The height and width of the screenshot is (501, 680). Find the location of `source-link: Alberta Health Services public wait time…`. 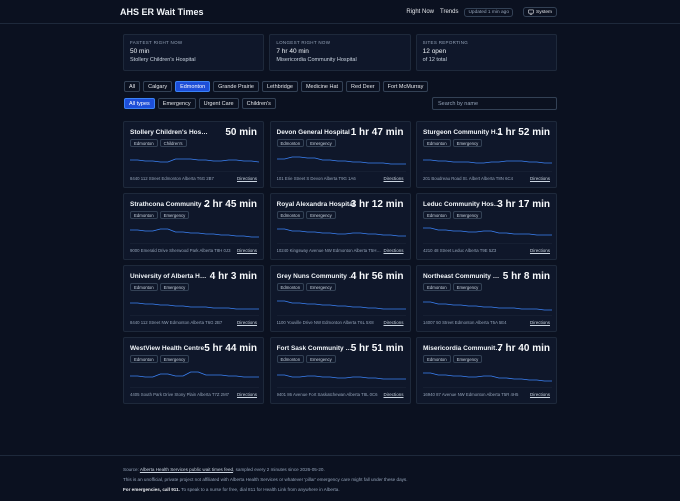

source-link: Alberta Health Services public wait time… is located at coordinates (186, 469).